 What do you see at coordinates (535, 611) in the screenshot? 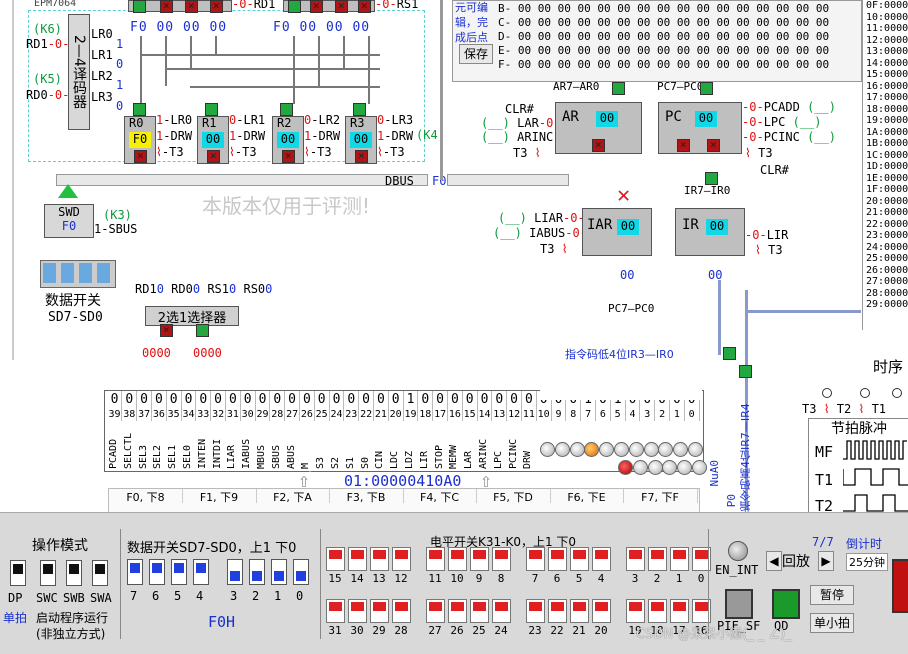
I see `level-switch-k23` at bounding box center [535, 611].